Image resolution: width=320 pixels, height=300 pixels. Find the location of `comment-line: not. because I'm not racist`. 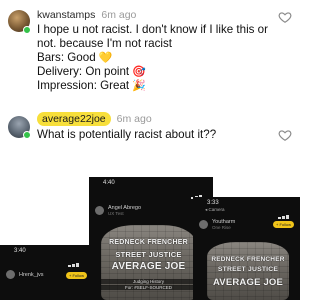

comment-line: not. because I'm not racist is located at coordinates (104, 43).